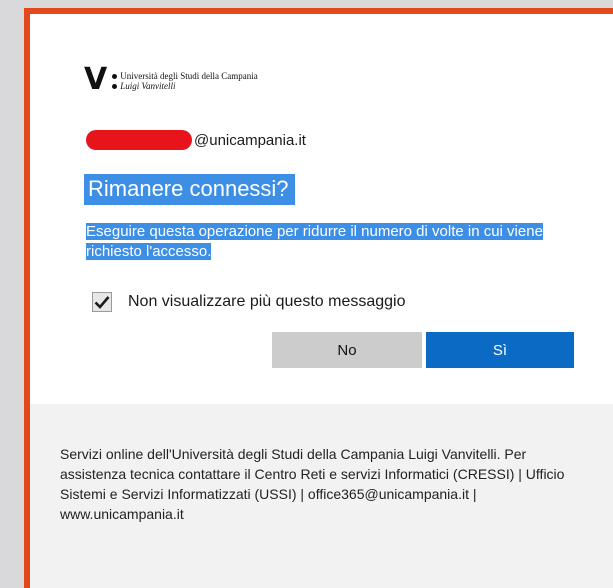  What do you see at coordinates (189, 189) in the screenshot?
I see `page-title: Rimanere connessi?` at bounding box center [189, 189].